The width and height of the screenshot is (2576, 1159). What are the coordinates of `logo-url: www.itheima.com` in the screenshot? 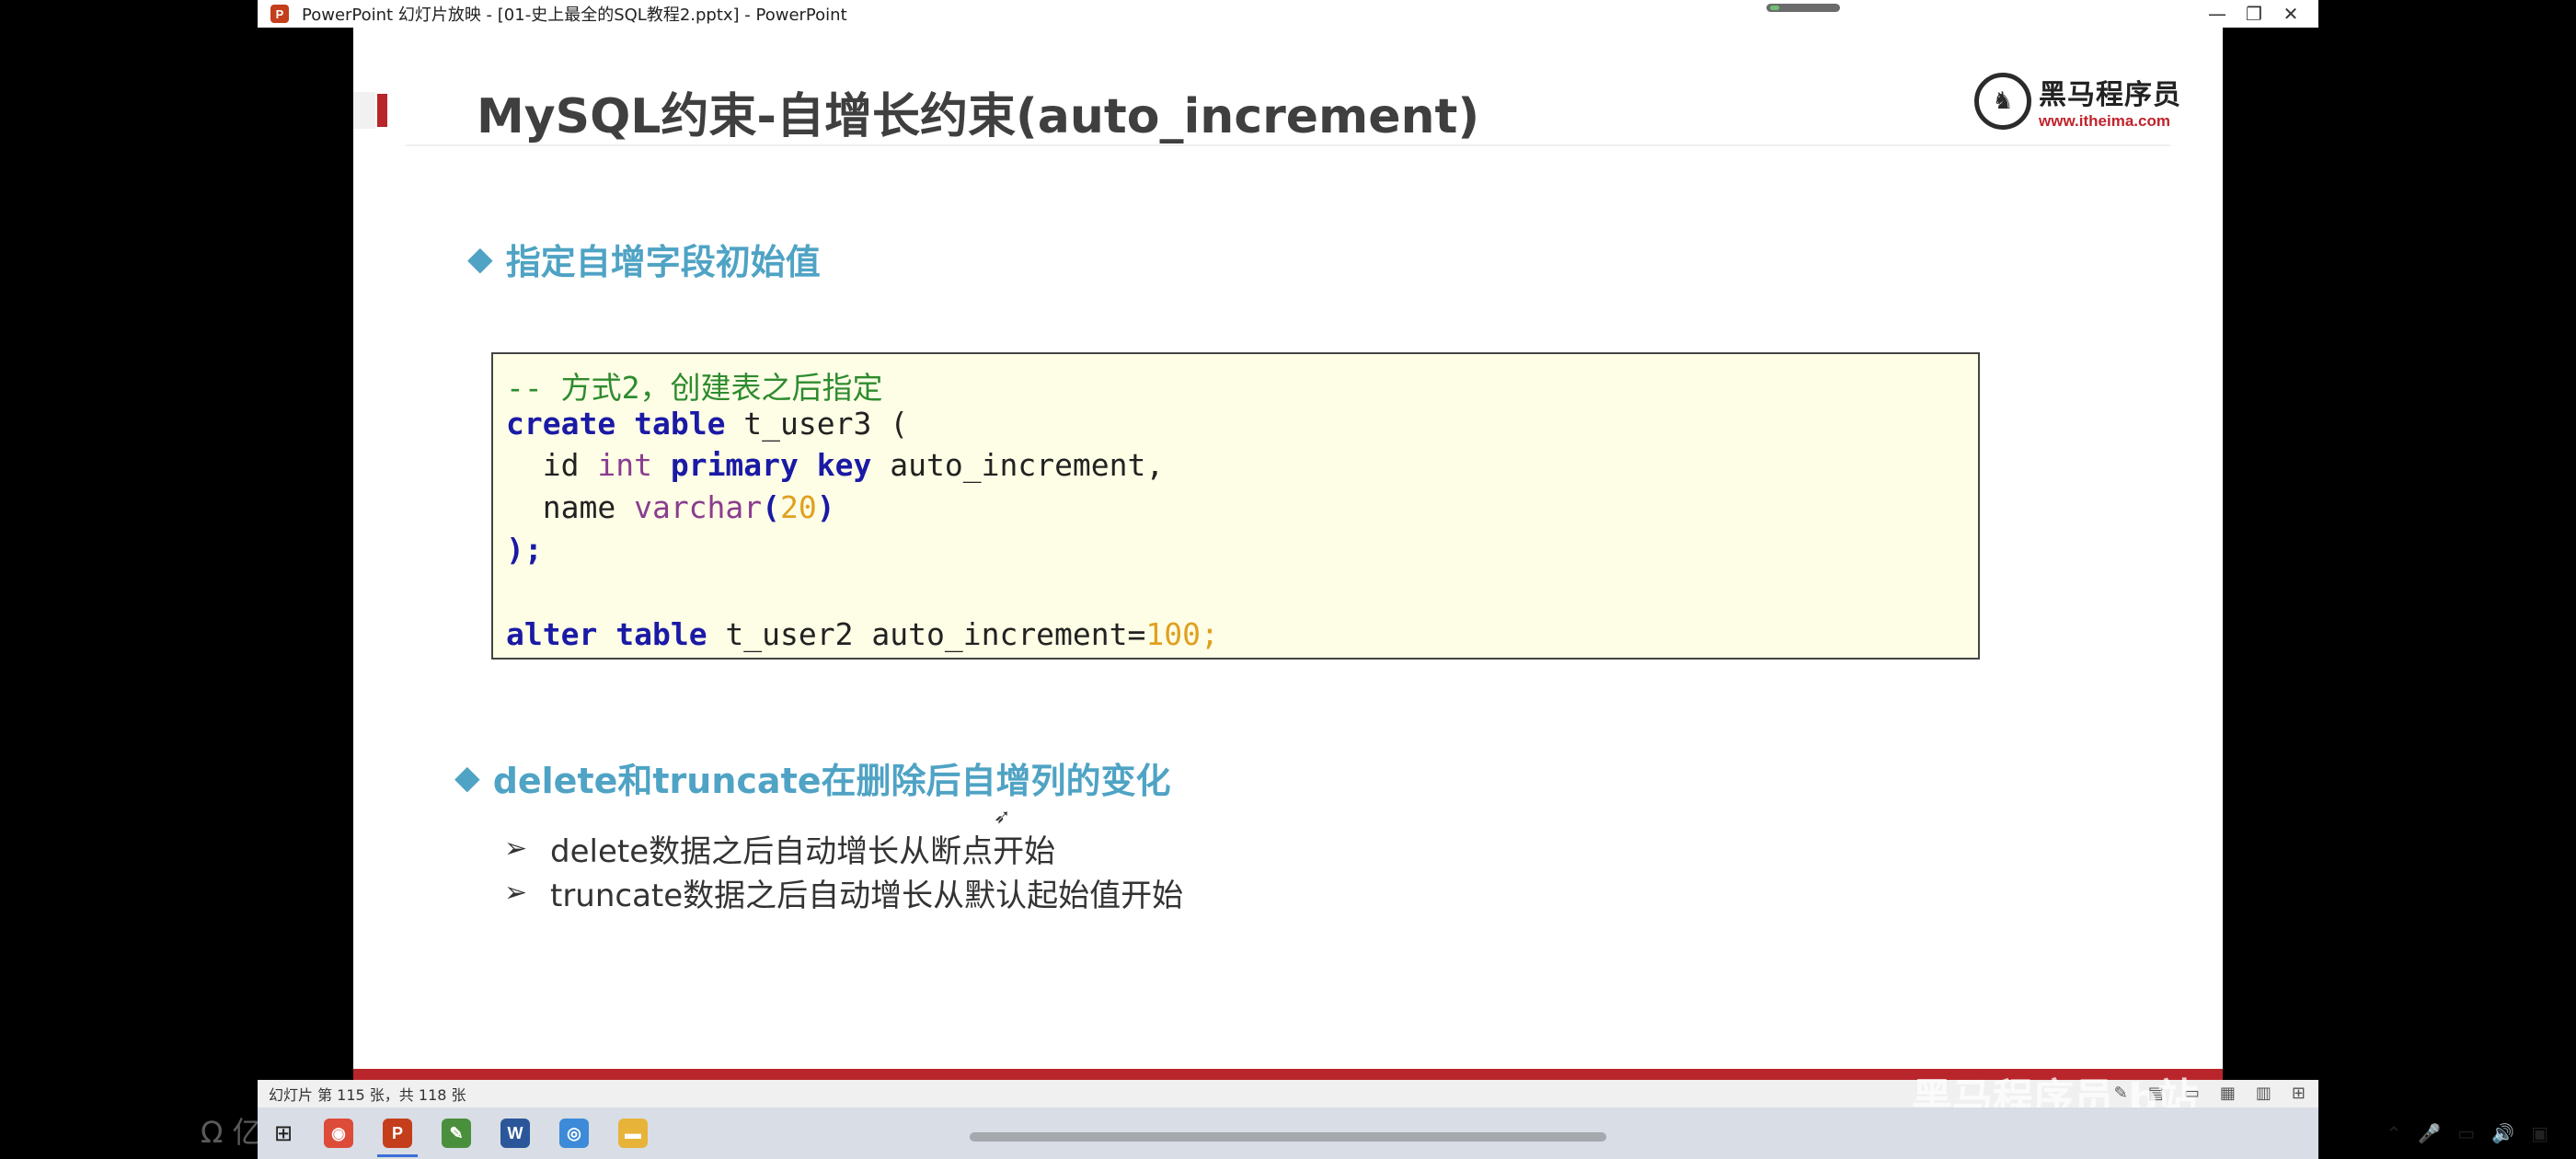 It's located at (2104, 121).